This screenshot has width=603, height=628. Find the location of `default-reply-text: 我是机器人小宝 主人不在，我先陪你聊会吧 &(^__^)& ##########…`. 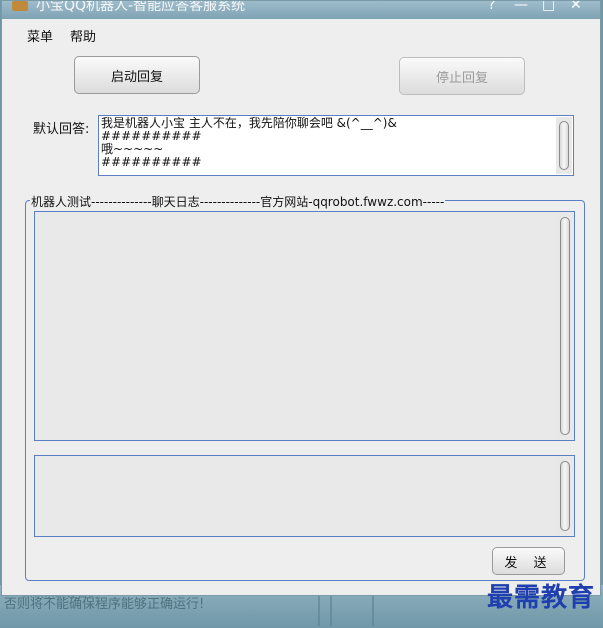

default-reply-text: 我是机器人小宝 主人不在，我先陪你聊会吧 &(^__^)& ##########… is located at coordinates (249, 142).